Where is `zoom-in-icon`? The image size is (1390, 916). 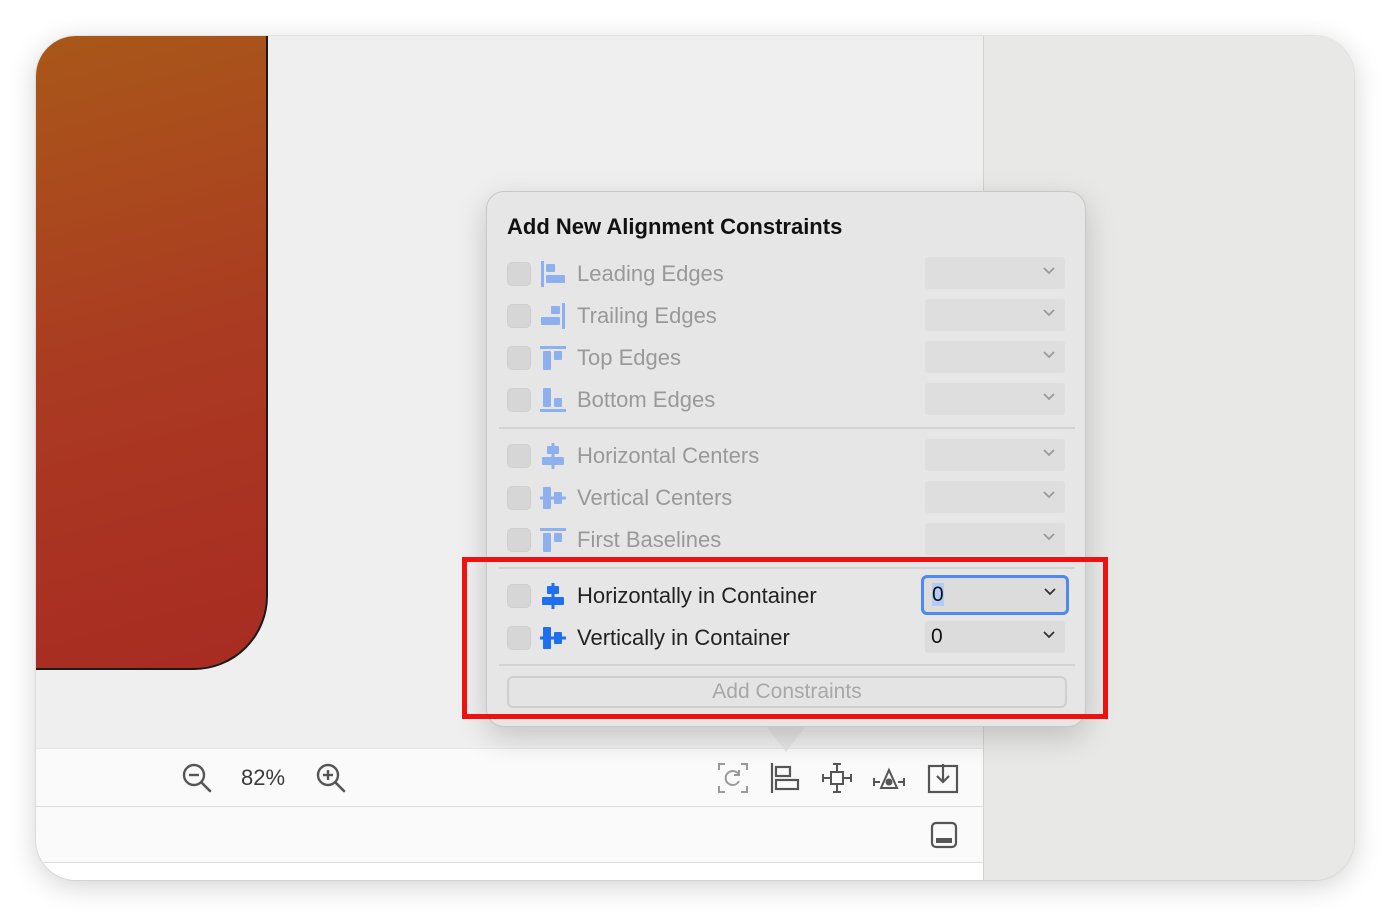
zoom-in-icon is located at coordinates (331, 778).